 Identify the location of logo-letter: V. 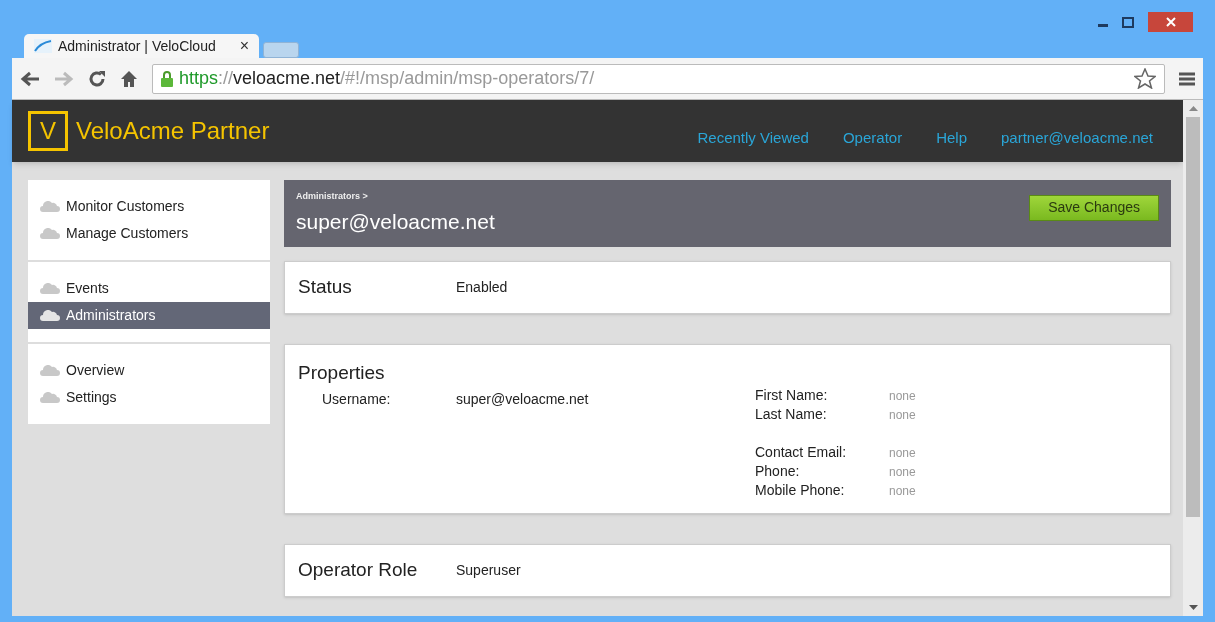
(48, 131).